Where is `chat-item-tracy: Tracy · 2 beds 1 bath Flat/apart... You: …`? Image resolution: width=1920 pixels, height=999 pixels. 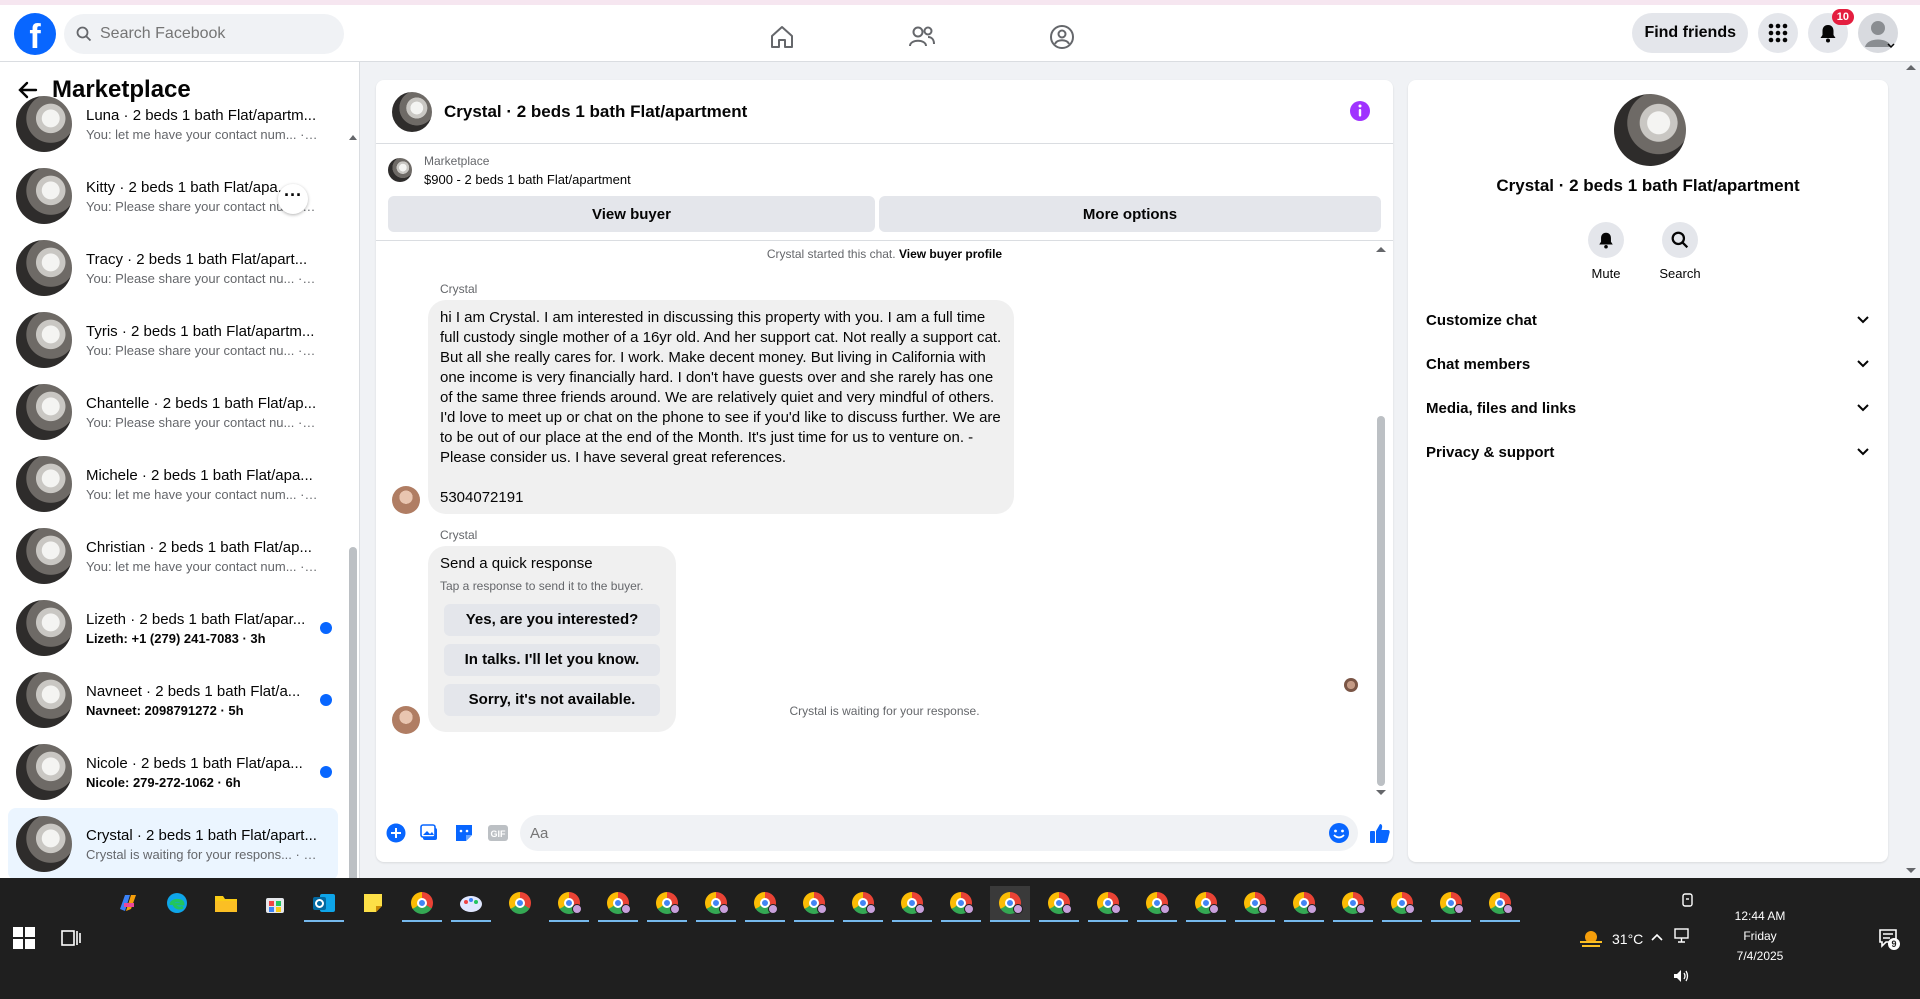 chat-item-tracy: Tracy · 2 beds 1 bath Flat/apart... You: … is located at coordinates (173, 268).